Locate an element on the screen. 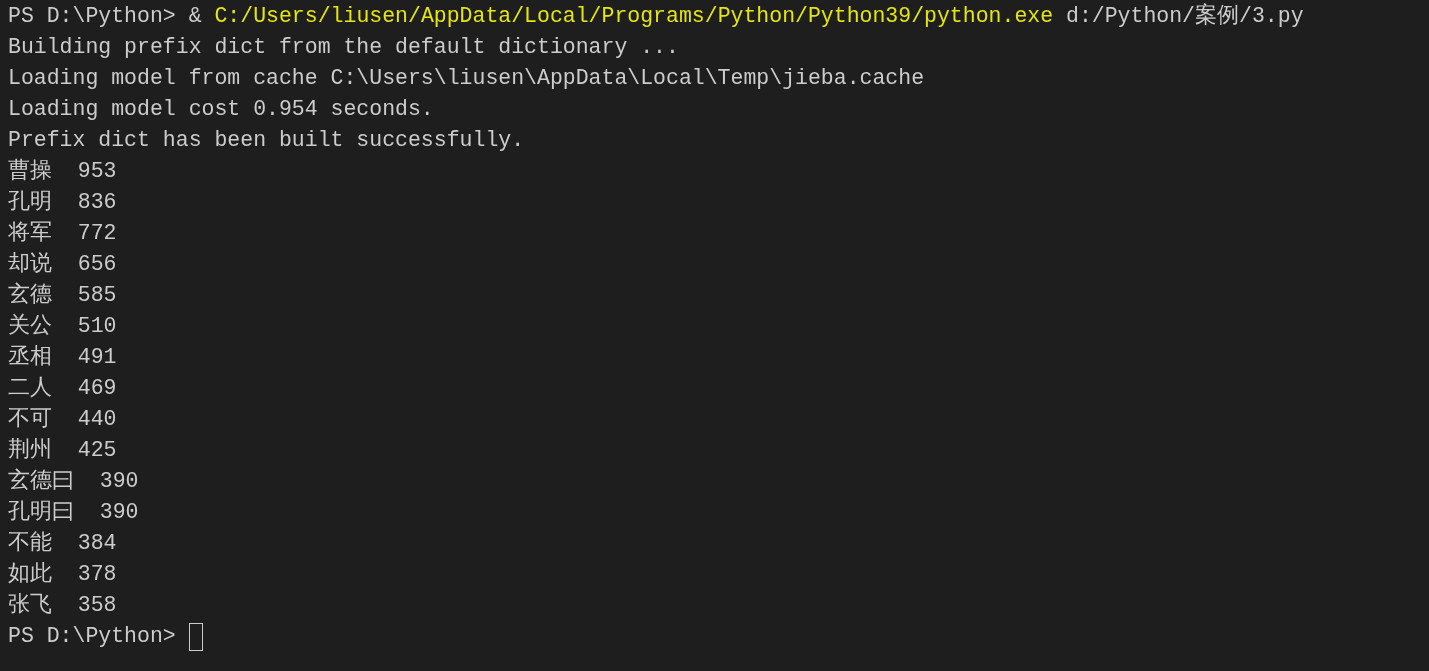 The width and height of the screenshot is (1429, 671). output-line: 玄德曰 390 is located at coordinates (73, 481).